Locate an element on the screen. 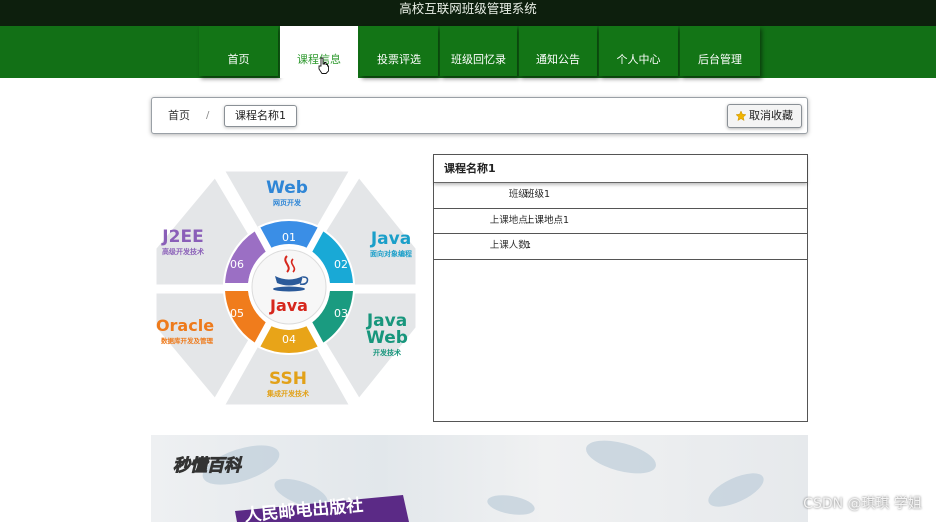 The image size is (936, 522). course-info-row: 上课地点: 上课地点1 is located at coordinates (620, 221).